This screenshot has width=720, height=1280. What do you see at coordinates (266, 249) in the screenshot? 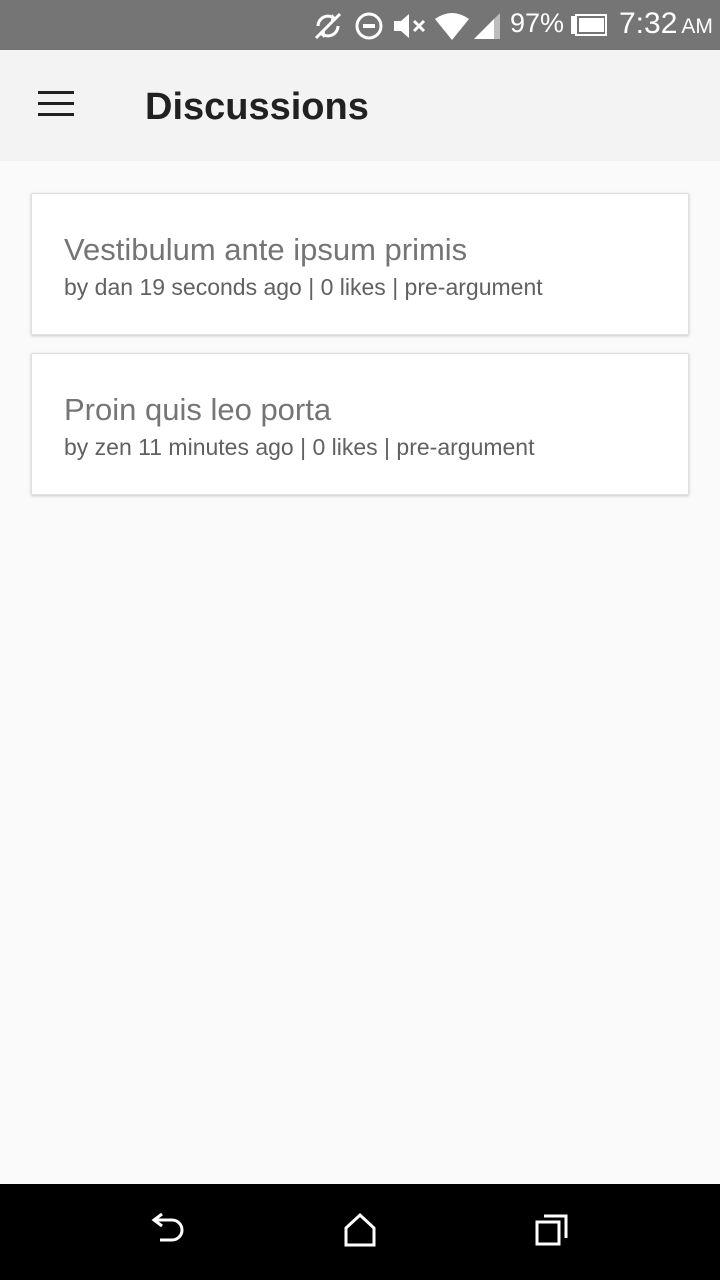
I see `discussion-title: Vestibulum ante ipsum primis` at bounding box center [266, 249].